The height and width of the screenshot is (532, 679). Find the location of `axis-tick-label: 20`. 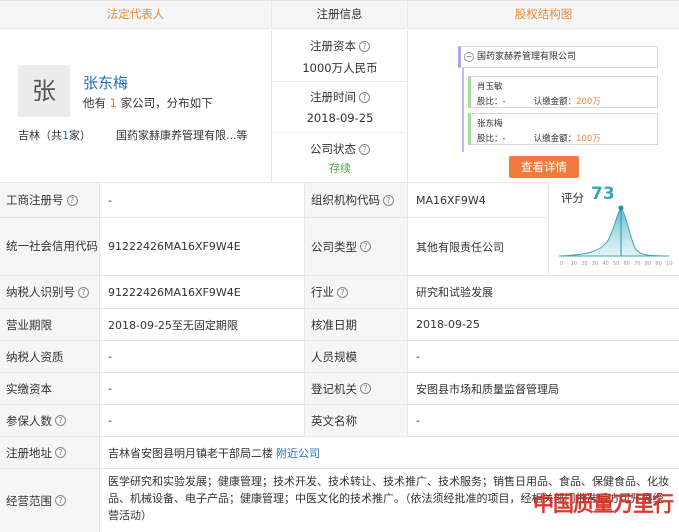

axis-tick-label: 20 is located at coordinates (584, 264).